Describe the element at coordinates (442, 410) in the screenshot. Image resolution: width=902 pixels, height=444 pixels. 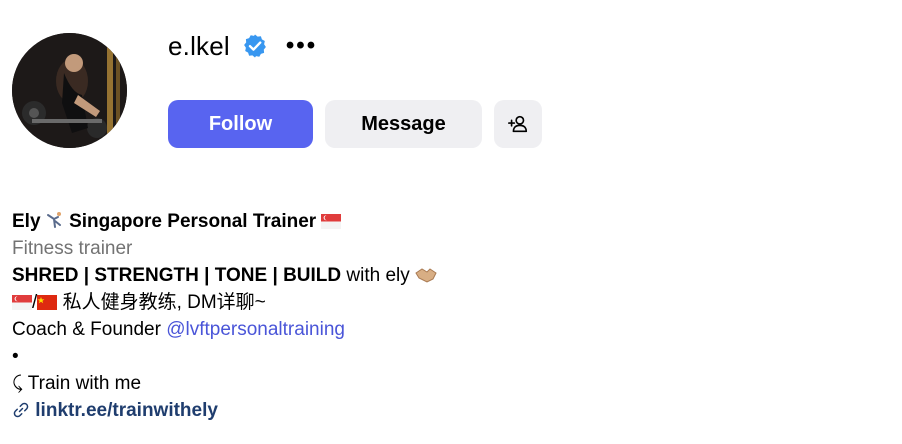
I see `bio-link-line: linktr.ee/trainwithely` at that location.